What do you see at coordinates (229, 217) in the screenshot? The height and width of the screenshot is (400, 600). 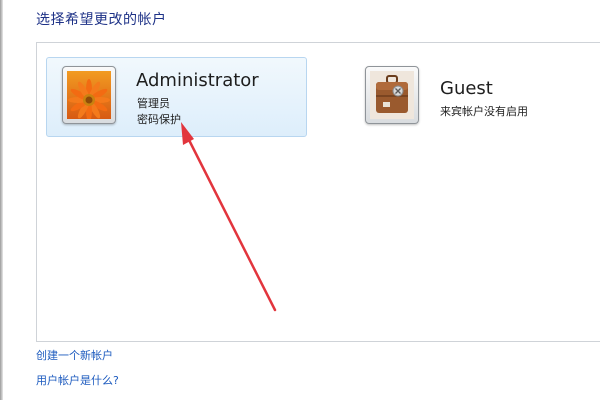 I see `annotation-arrow` at bounding box center [229, 217].